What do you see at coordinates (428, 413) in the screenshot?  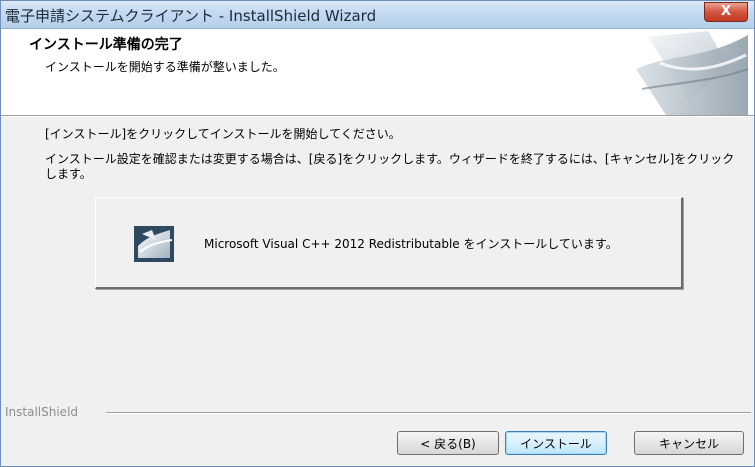 I see `footer-divider` at bounding box center [428, 413].